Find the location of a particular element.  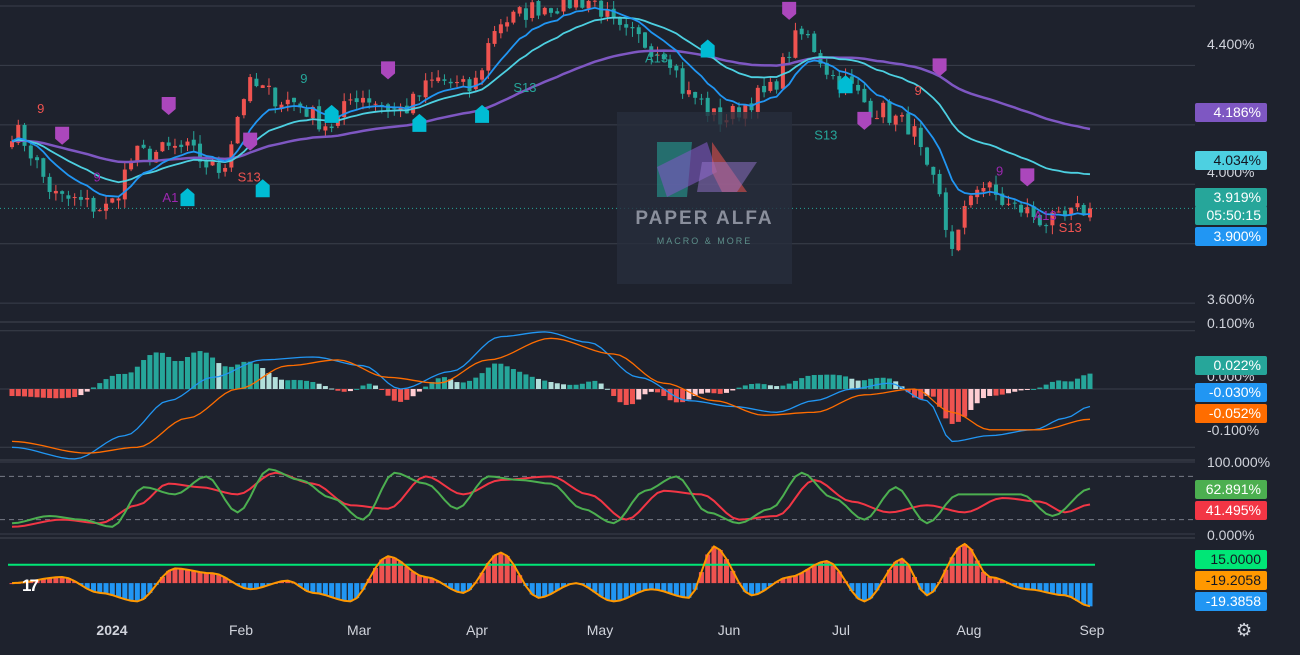

watermark-tagline: MACRO & MORE is located at coordinates (704, 241).